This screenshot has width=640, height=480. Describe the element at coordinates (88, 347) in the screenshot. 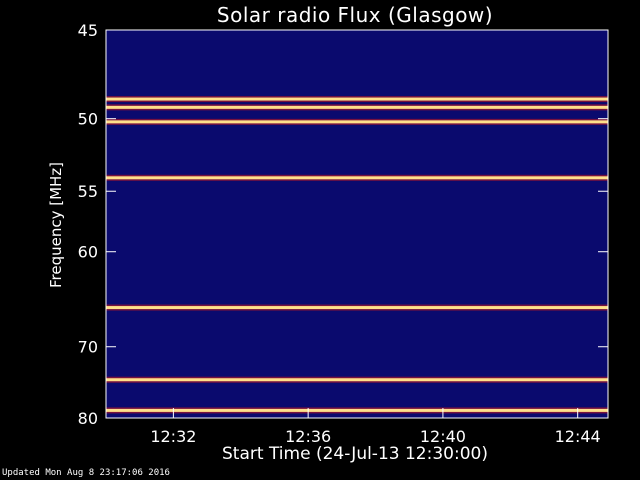

I see `y-tick-label: 70` at that location.